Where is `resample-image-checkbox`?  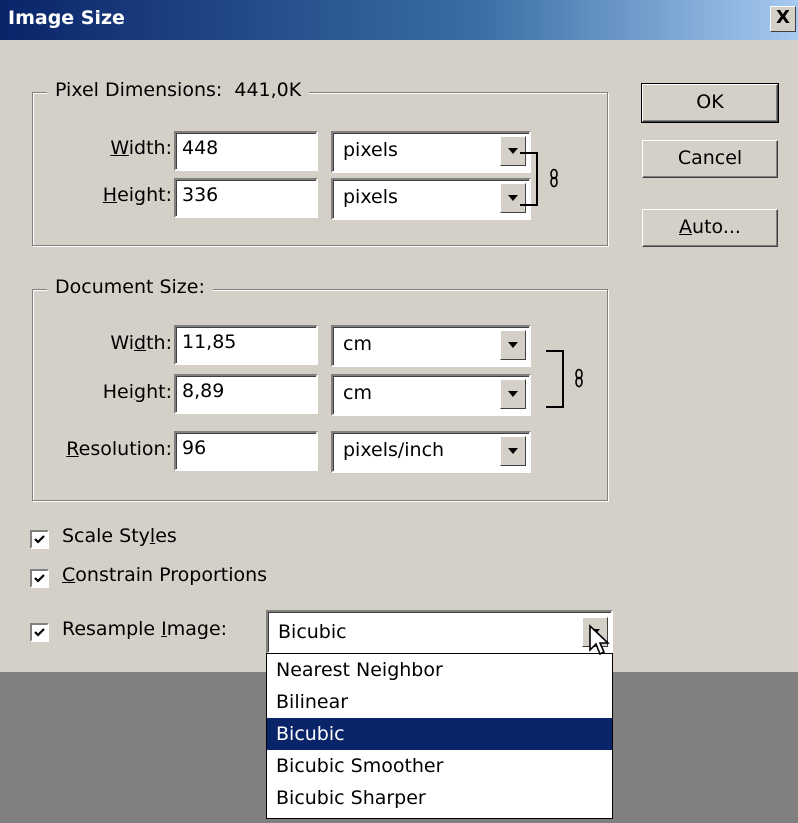 resample-image-checkbox is located at coordinates (39, 632).